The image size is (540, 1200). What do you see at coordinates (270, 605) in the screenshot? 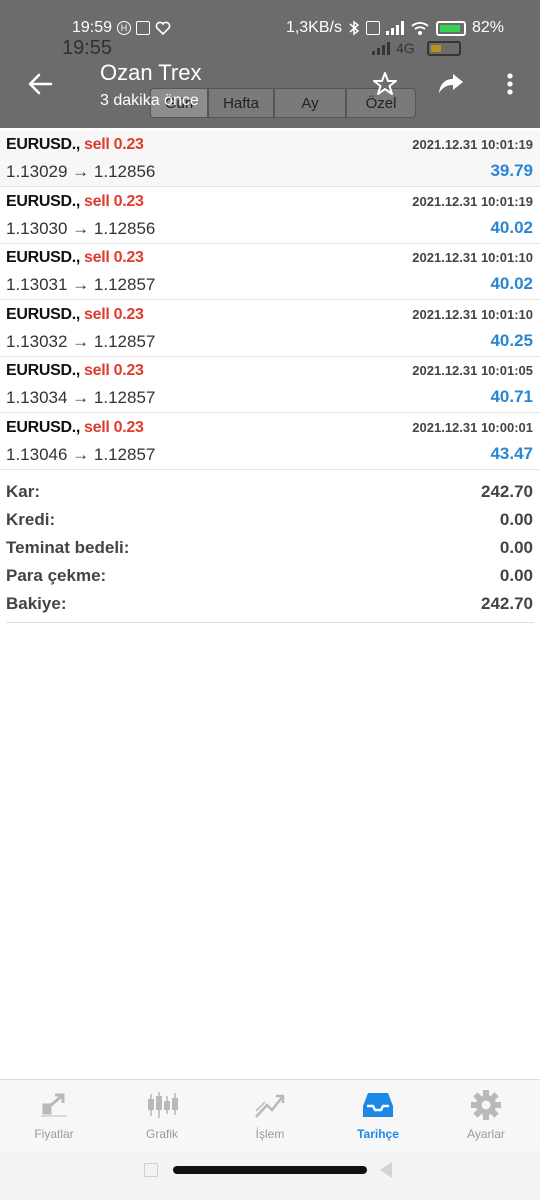
I see `summary-row-balance: Bakiye: 242.70` at bounding box center [270, 605].